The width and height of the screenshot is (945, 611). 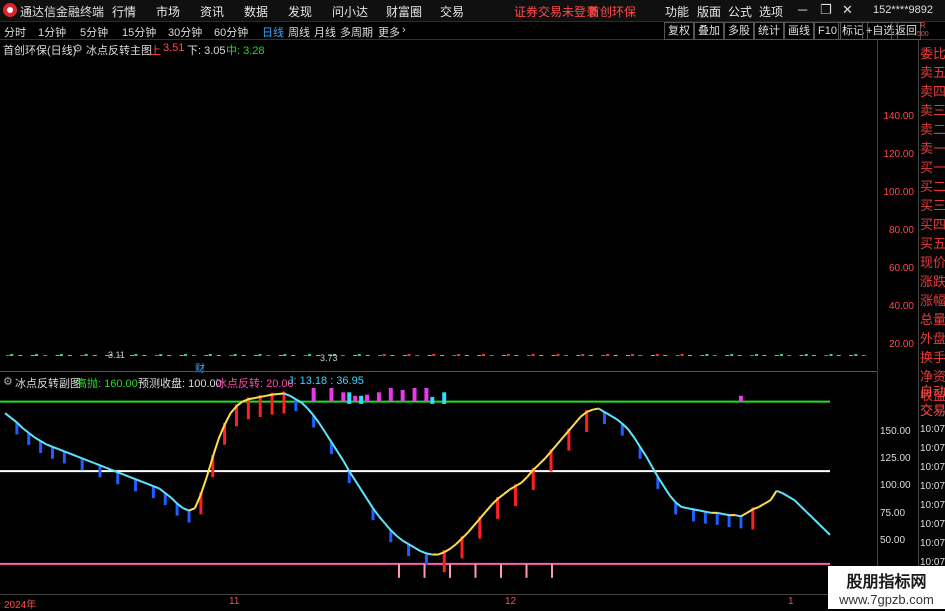 What do you see at coordinates (739, 31) in the screenshot?
I see `tool-multistock: 多股` at bounding box center [739, 31].